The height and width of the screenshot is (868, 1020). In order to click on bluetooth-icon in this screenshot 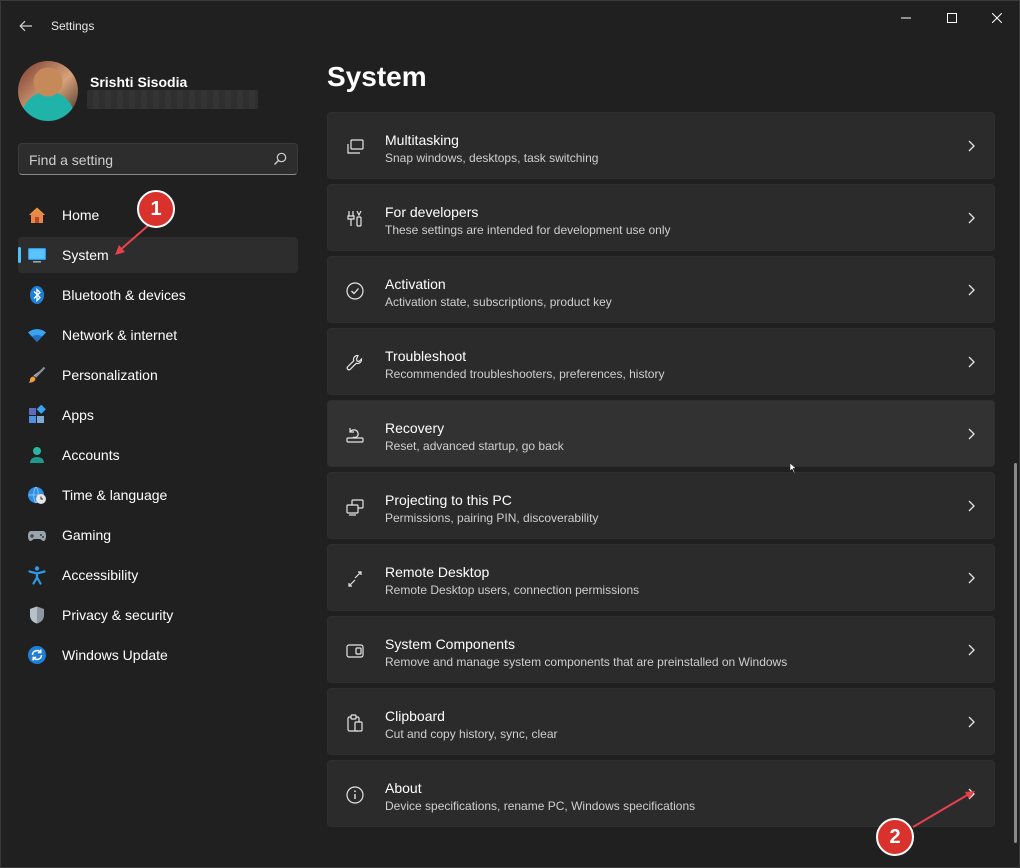, I will do `click(37, 295)`.